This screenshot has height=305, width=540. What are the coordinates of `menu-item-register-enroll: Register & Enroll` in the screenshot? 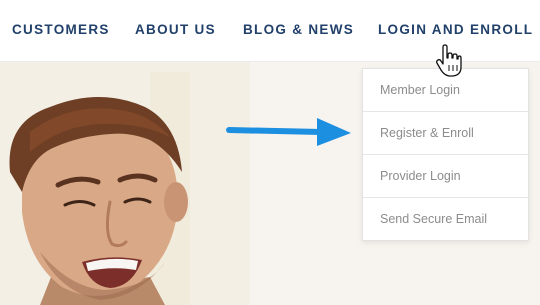 It's located at (445, 133).